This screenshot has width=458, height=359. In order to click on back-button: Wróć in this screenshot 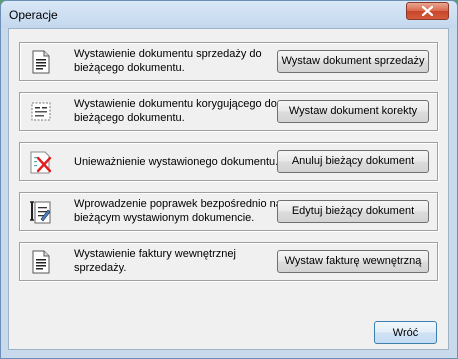, I will do `click(405, 332)`.